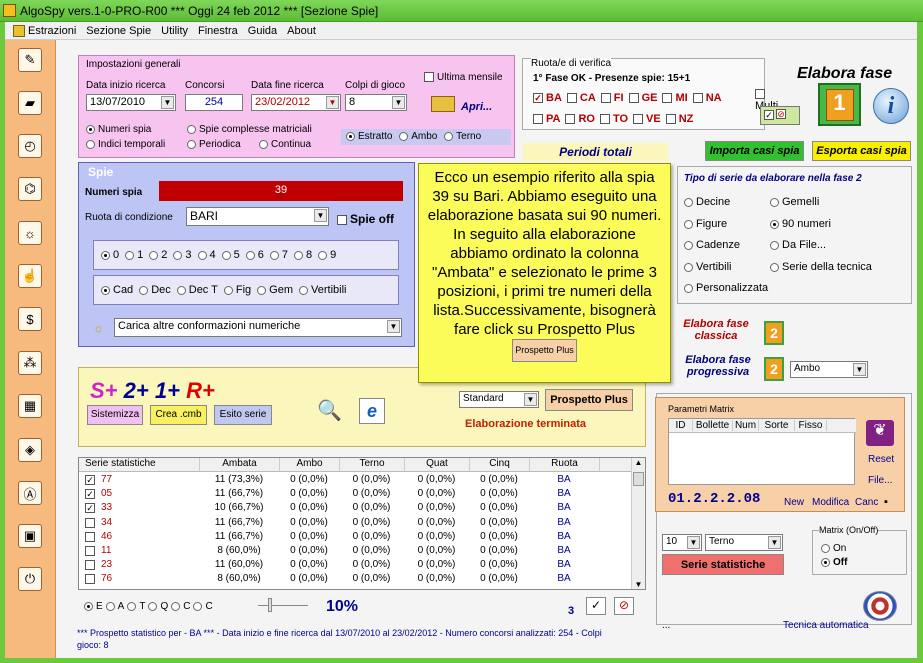  Describe the element at coordinates (285, 144) in the screenshot. I see `radio-continua: Continua` at that location.